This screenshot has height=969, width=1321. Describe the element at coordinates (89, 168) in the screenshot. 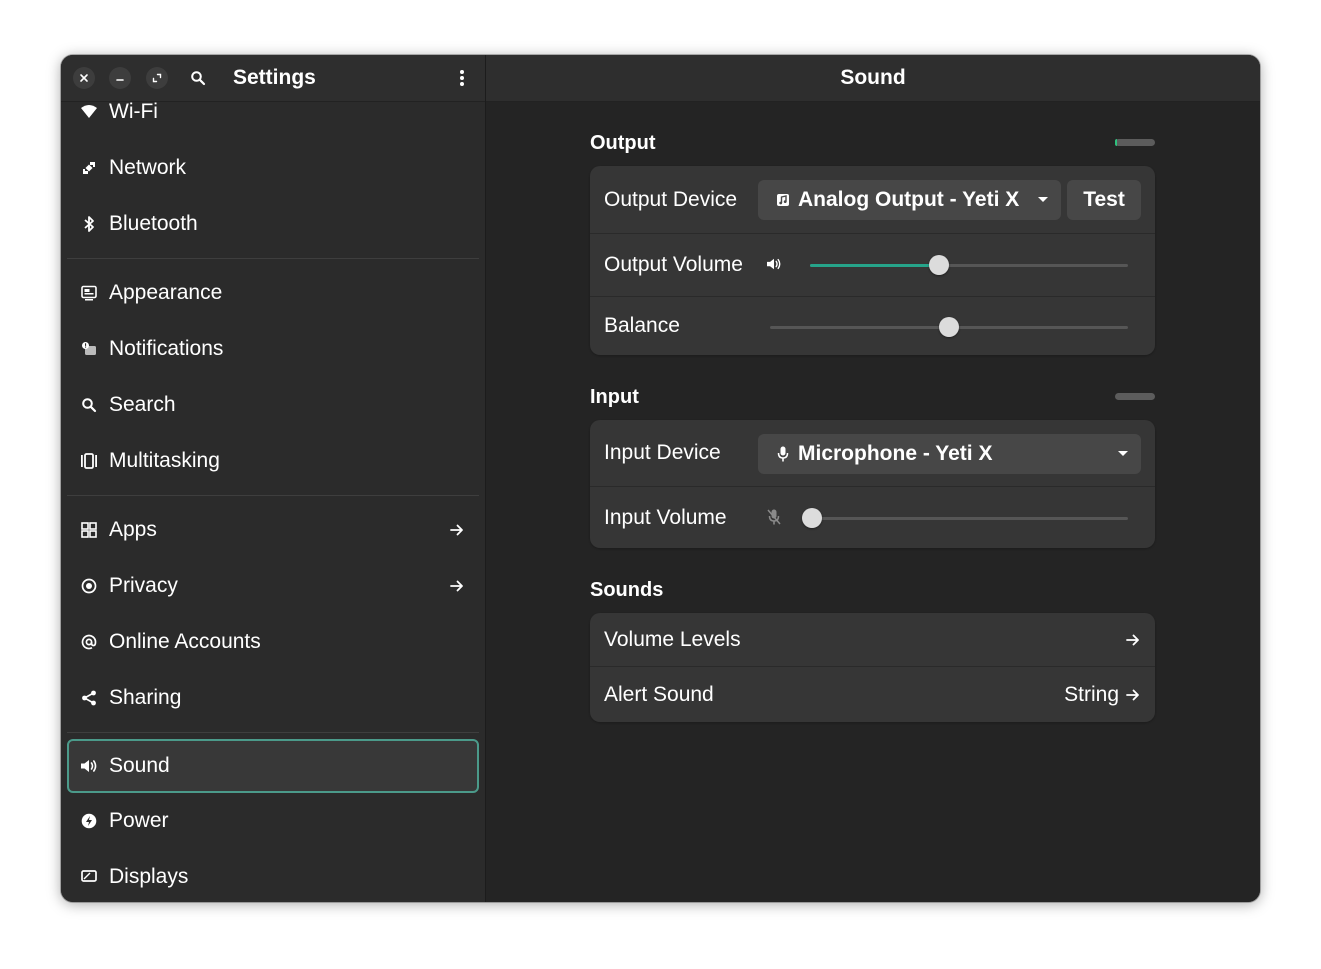

I see `network-icon` at that location.